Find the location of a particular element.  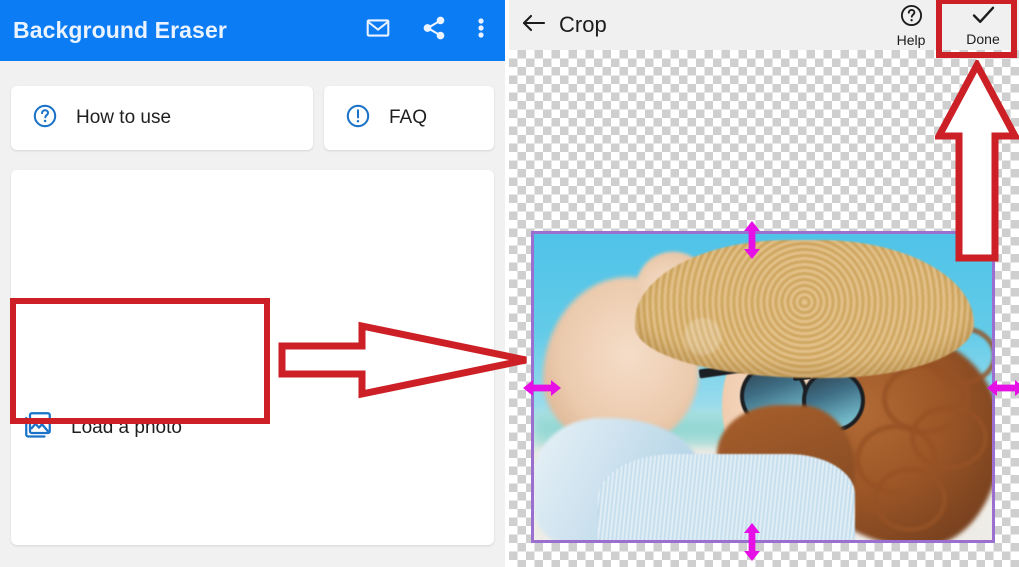

faq-button: FAQ is located at coordinates (409, 118).